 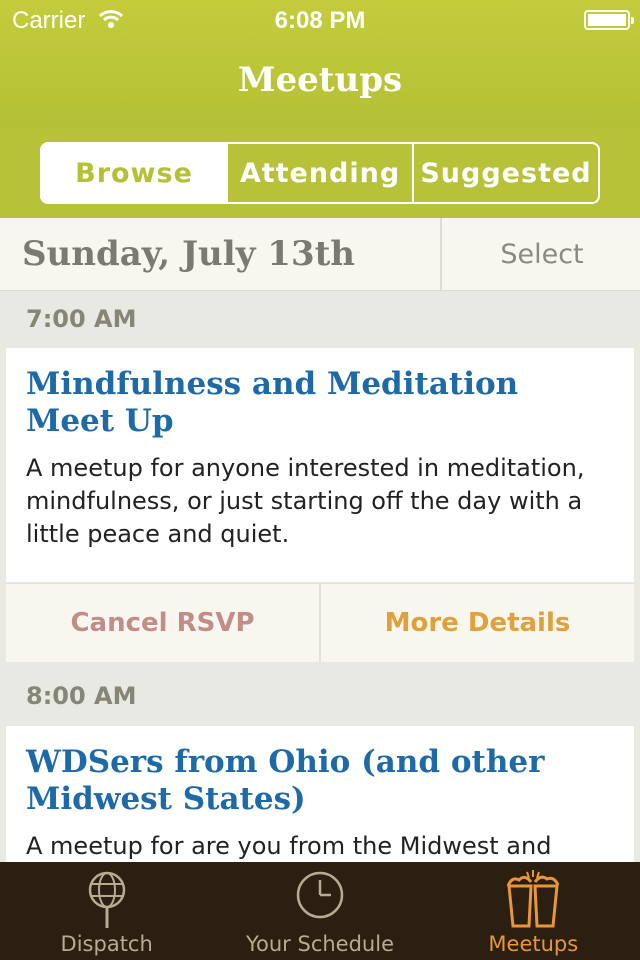 I want to click on meetup-title: Mindfulness and Meditation Meet Up, so click(x=320, y=403).